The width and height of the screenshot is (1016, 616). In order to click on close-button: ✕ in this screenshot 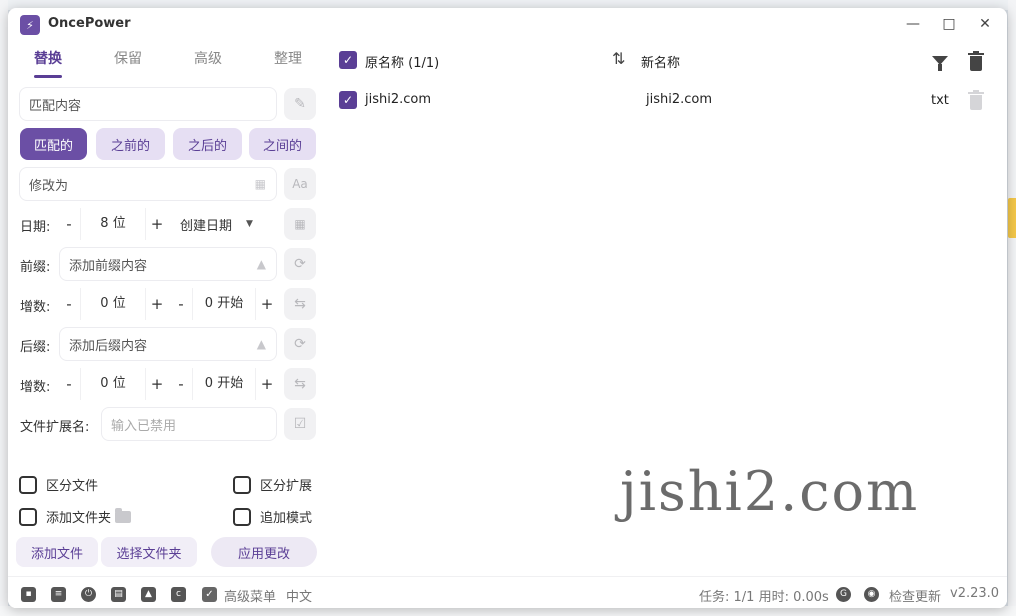, I will do `click(985, 24)`.